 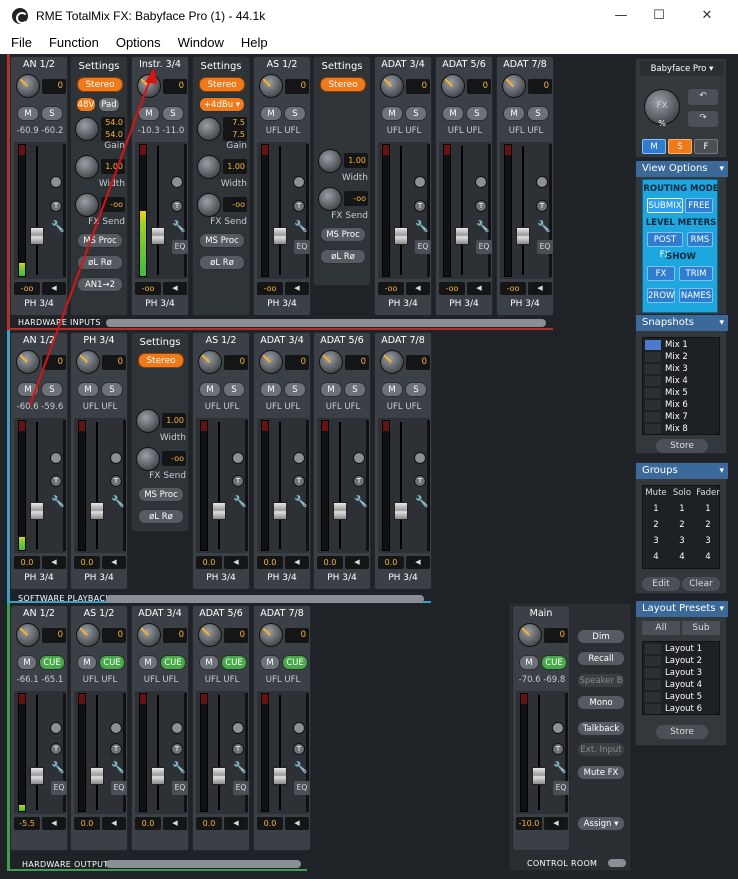 What do you see at coordinates (682, 357) in the screenshot?
I see `snapshot-item: Mix 2` at bounding box center [682, 357].